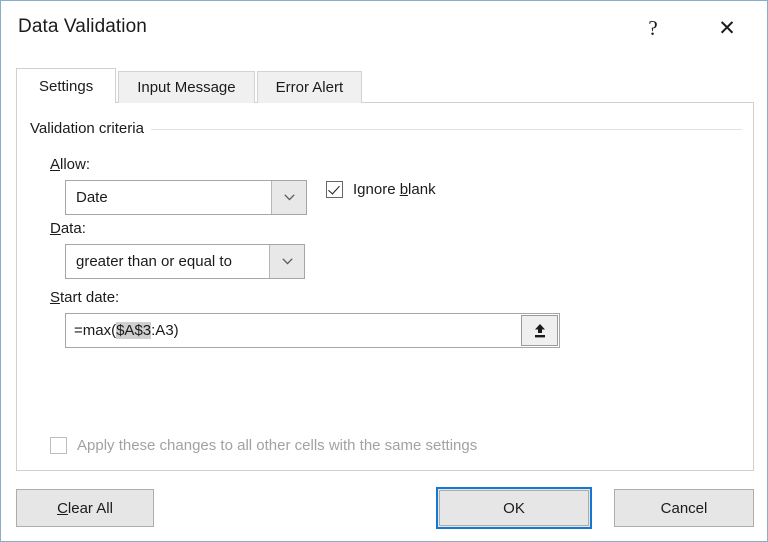 This screenshot has height=542, width=768. I want to click on start-date-label-rest: tart date:, so click(90, 297).